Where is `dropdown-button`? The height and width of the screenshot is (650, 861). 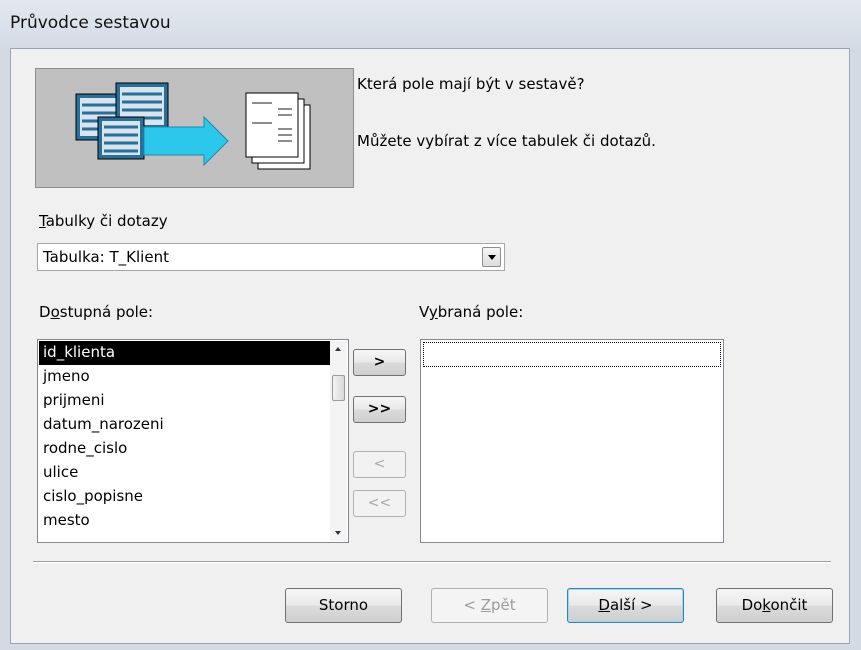 dropdown-button is located at coordinates (491, 257).